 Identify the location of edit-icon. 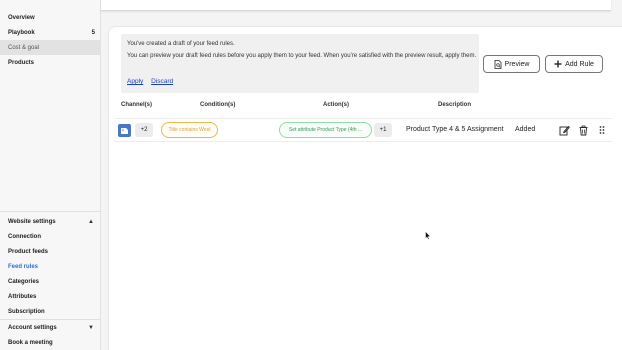
(564, 130).